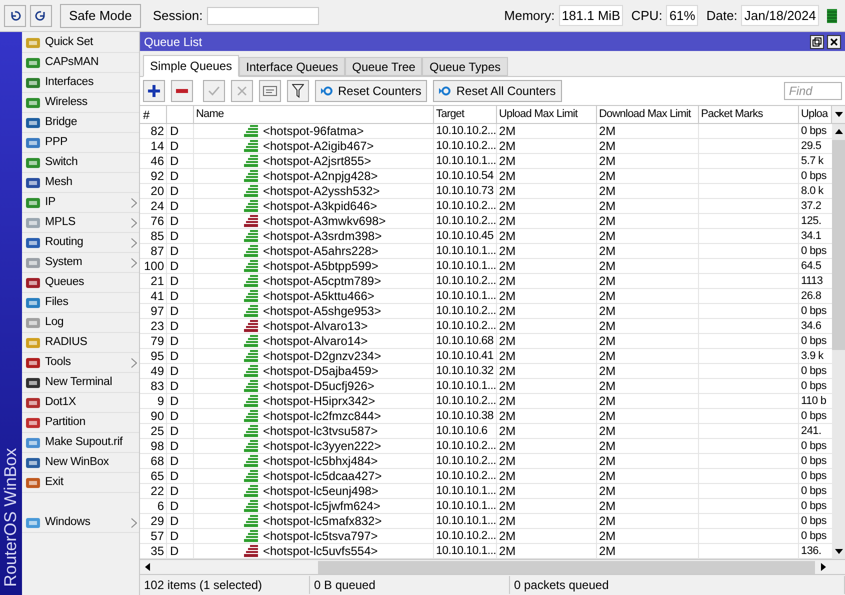  What do you see at coordinates (486, 206) in the screenshot?
I see `table-row: 24 D <hotspot-A3kpid646> 10.10.10.2... 2M 2M 37.2` at bounding box center [486, 206].